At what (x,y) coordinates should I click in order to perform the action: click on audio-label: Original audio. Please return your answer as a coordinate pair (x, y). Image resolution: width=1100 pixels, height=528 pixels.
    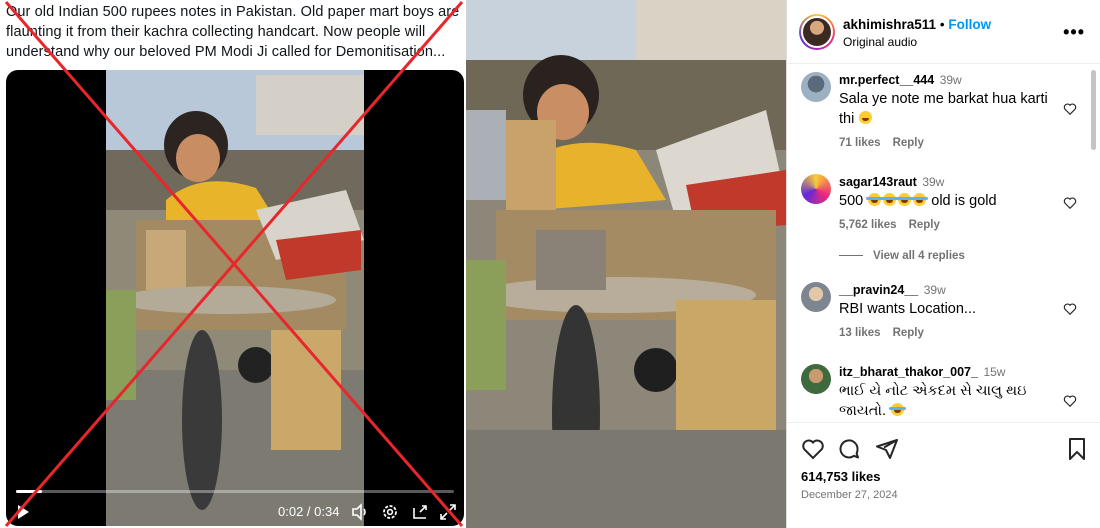
    Looking at the image, I should click on (880, 42).